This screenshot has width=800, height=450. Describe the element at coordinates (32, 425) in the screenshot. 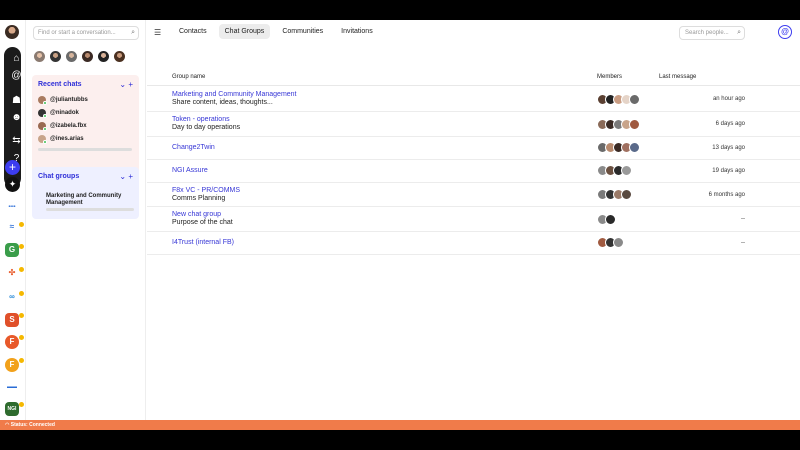

I see `status-text: Status: Connected` at that location.